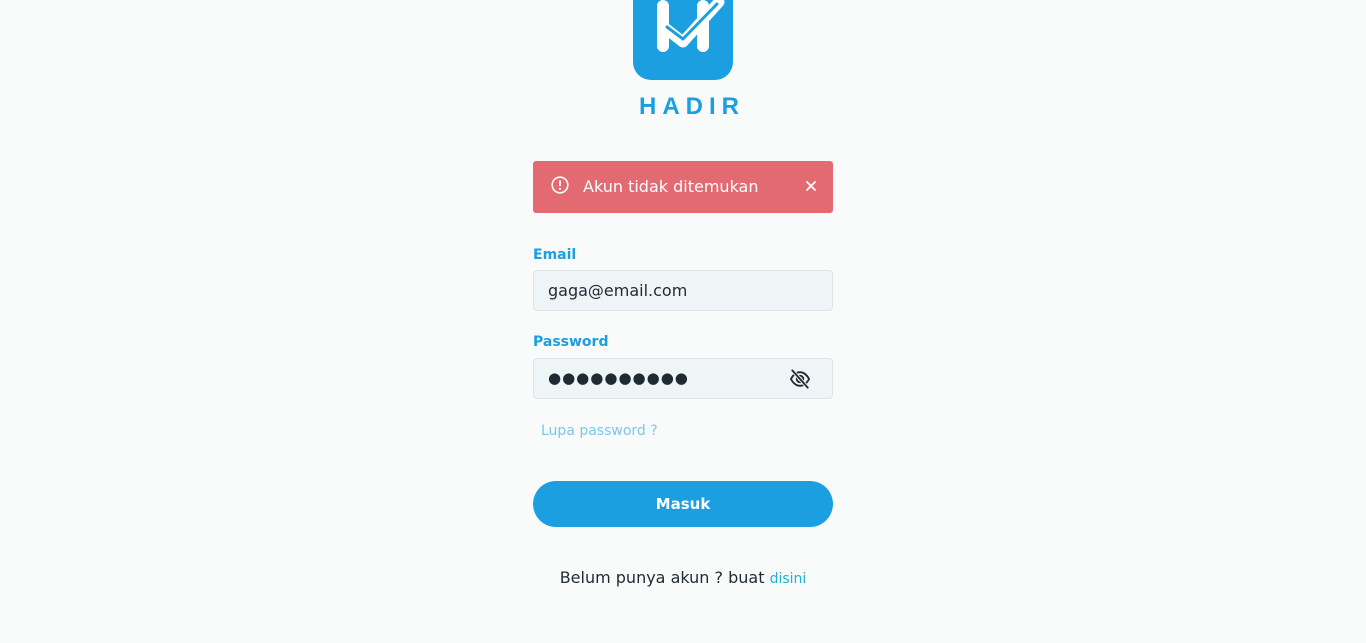 The width and height of the screenshot is (1366, 643). What do you see at coordinates (663, 378) in the screenshot?
I see `password-field` at bounding box center [663, 378].